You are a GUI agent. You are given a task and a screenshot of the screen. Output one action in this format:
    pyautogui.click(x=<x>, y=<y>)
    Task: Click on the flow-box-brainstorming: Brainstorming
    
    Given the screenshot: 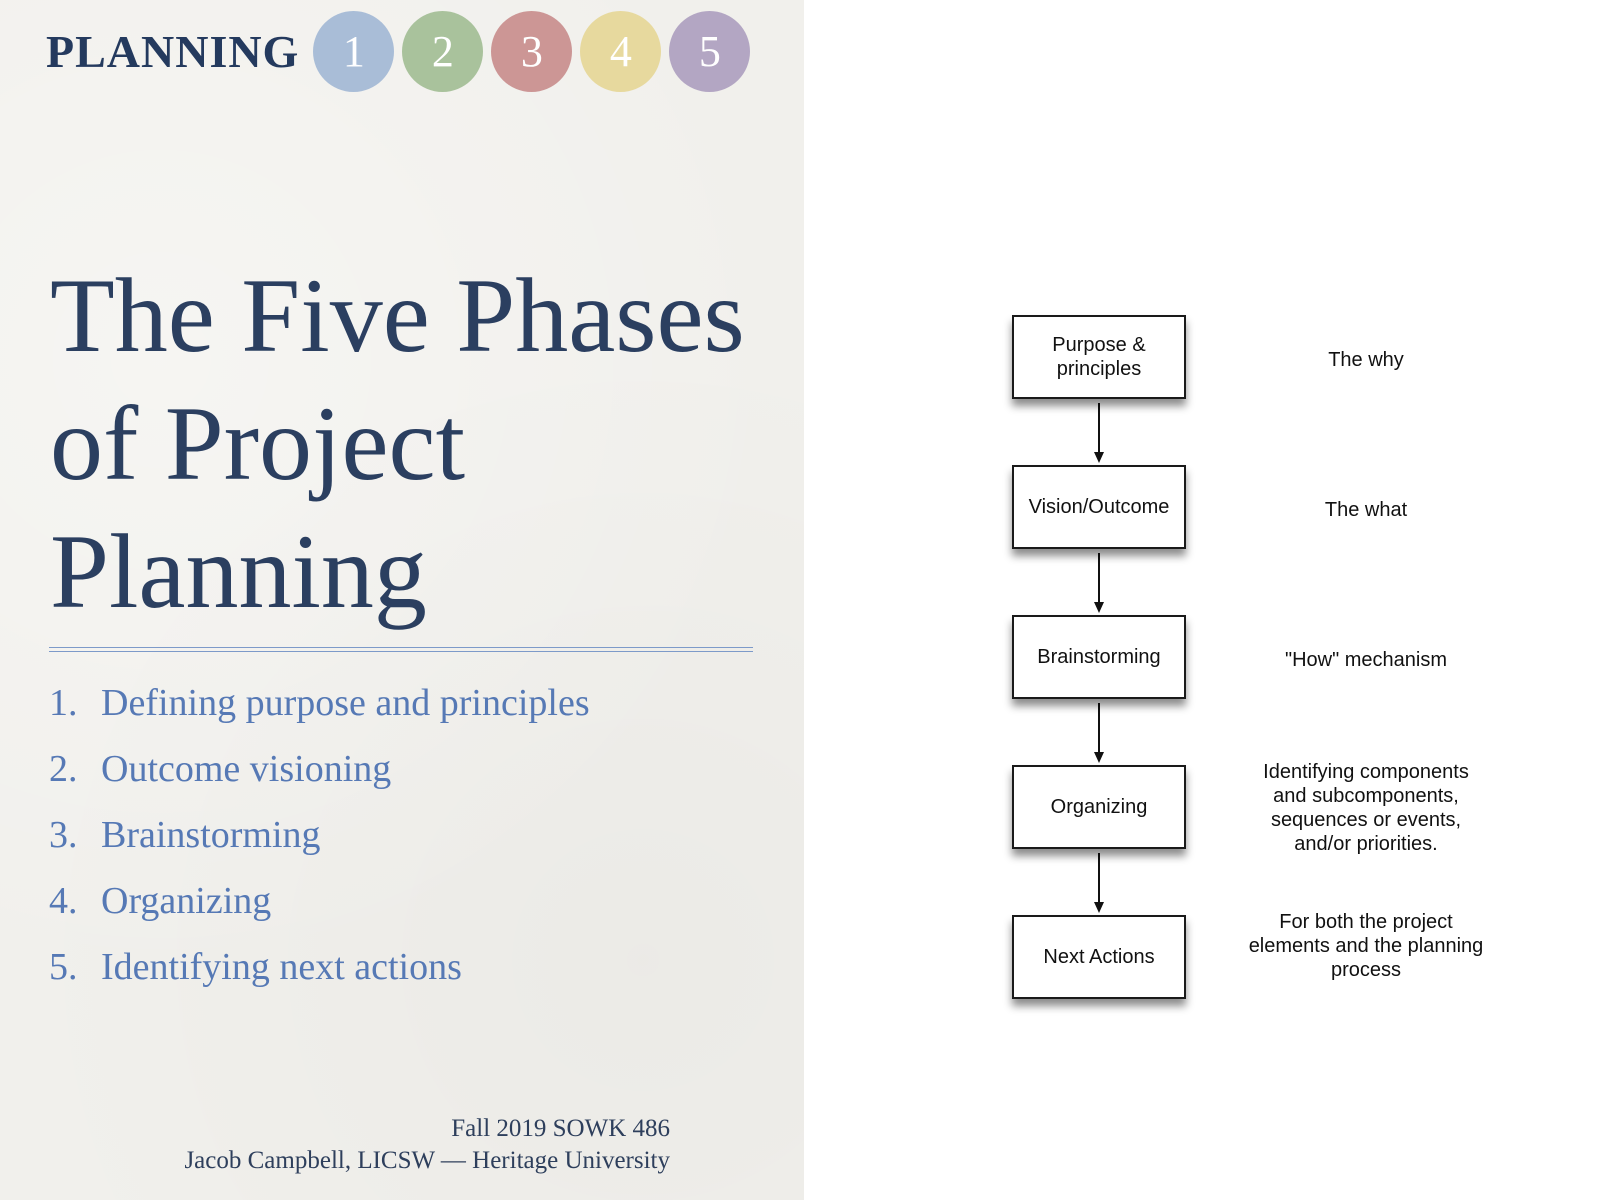 What is the action you would take?
    pyautogui.click(x=1099, y=657)
    